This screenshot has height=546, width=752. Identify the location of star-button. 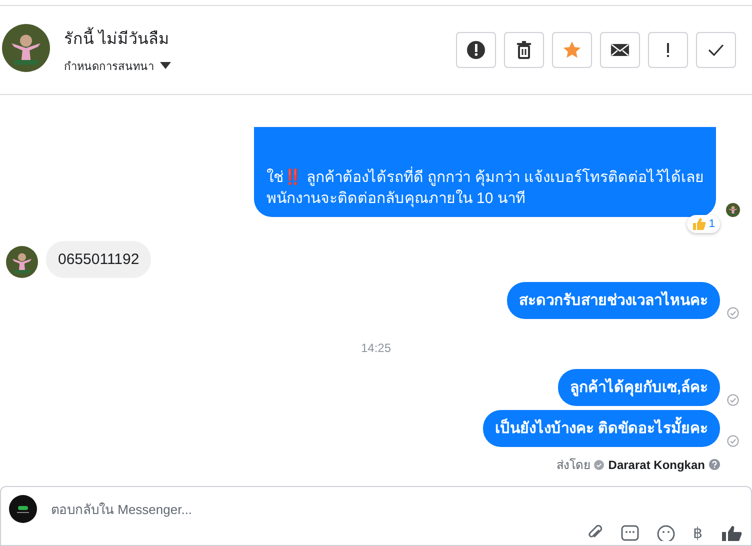
(572, 50).